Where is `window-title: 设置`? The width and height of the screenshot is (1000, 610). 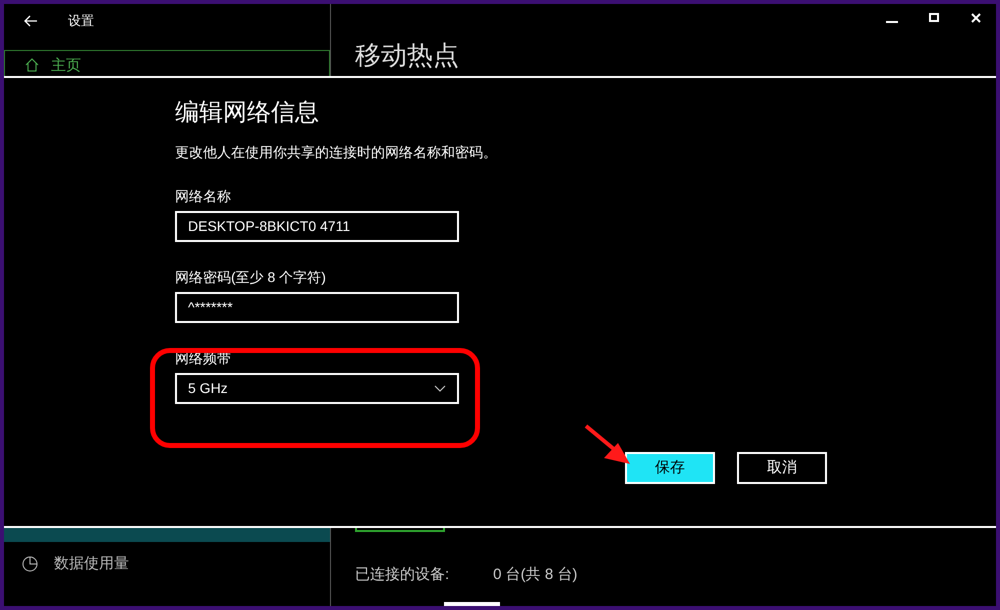
window-title: 设置 is located at coordinates (81, 21).